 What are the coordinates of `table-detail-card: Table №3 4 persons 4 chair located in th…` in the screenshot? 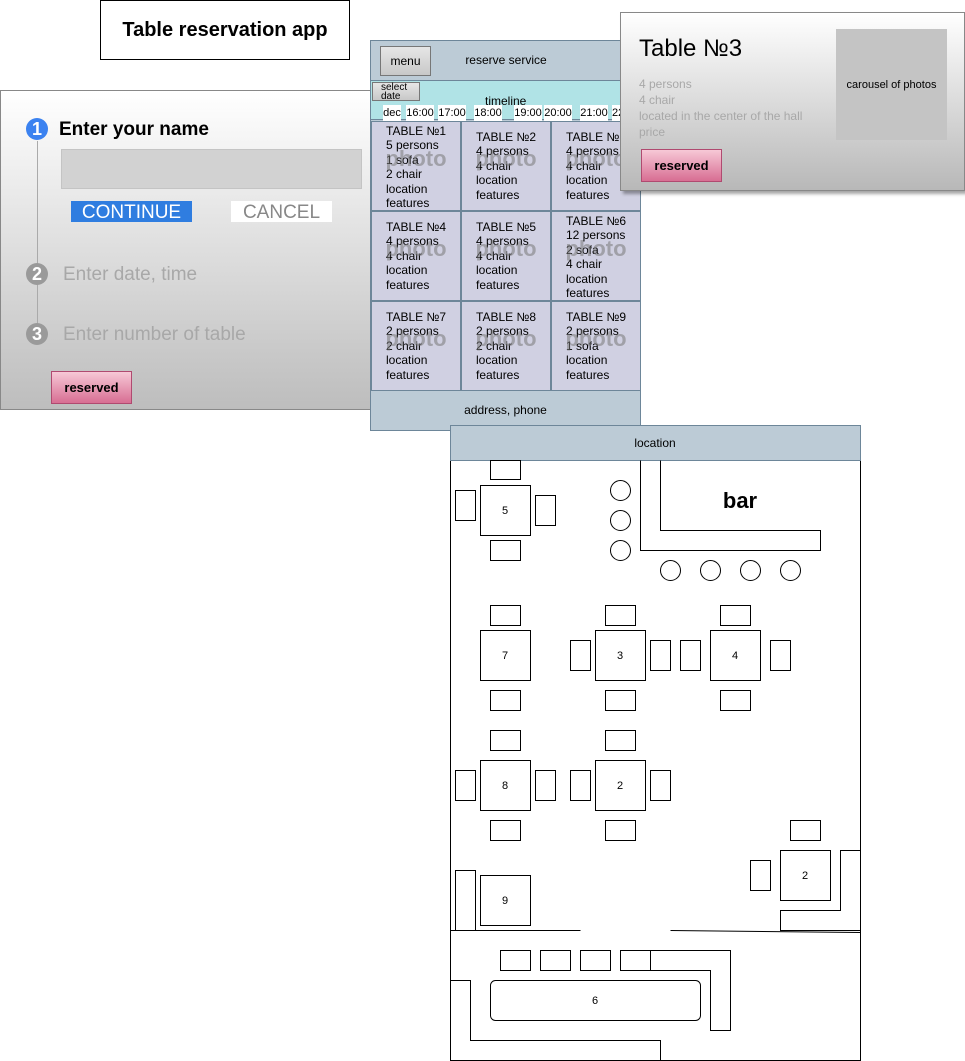 It's located at (792, 101).